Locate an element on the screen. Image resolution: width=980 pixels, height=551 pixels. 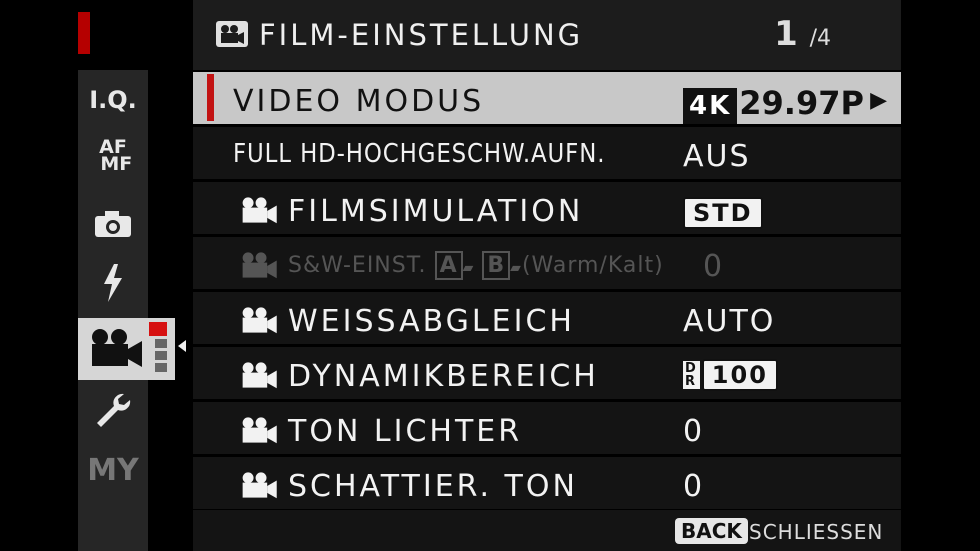
menu-item-video-modus: VIDEO MODUS 4K 29.97P ▶ is located at coordinates (547, 97).